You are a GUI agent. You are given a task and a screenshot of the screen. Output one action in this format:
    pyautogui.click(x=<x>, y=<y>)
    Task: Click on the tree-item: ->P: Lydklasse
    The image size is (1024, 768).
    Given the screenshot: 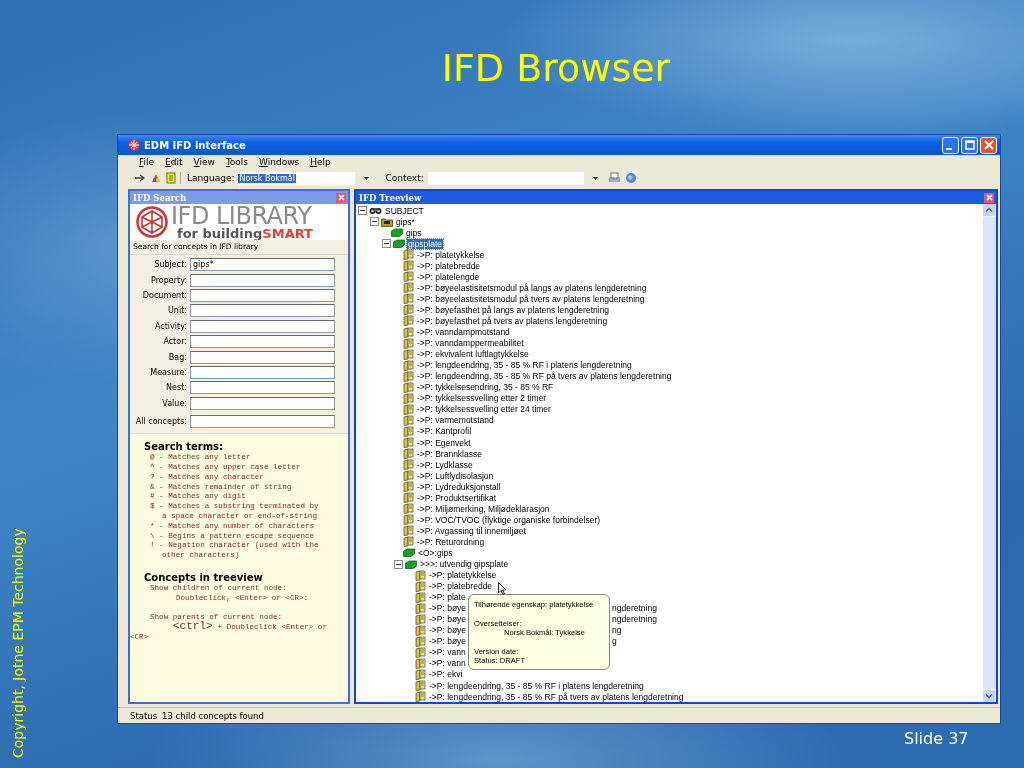 What is the action you would take?
    pyautogui.click(x=445, y=464)
    